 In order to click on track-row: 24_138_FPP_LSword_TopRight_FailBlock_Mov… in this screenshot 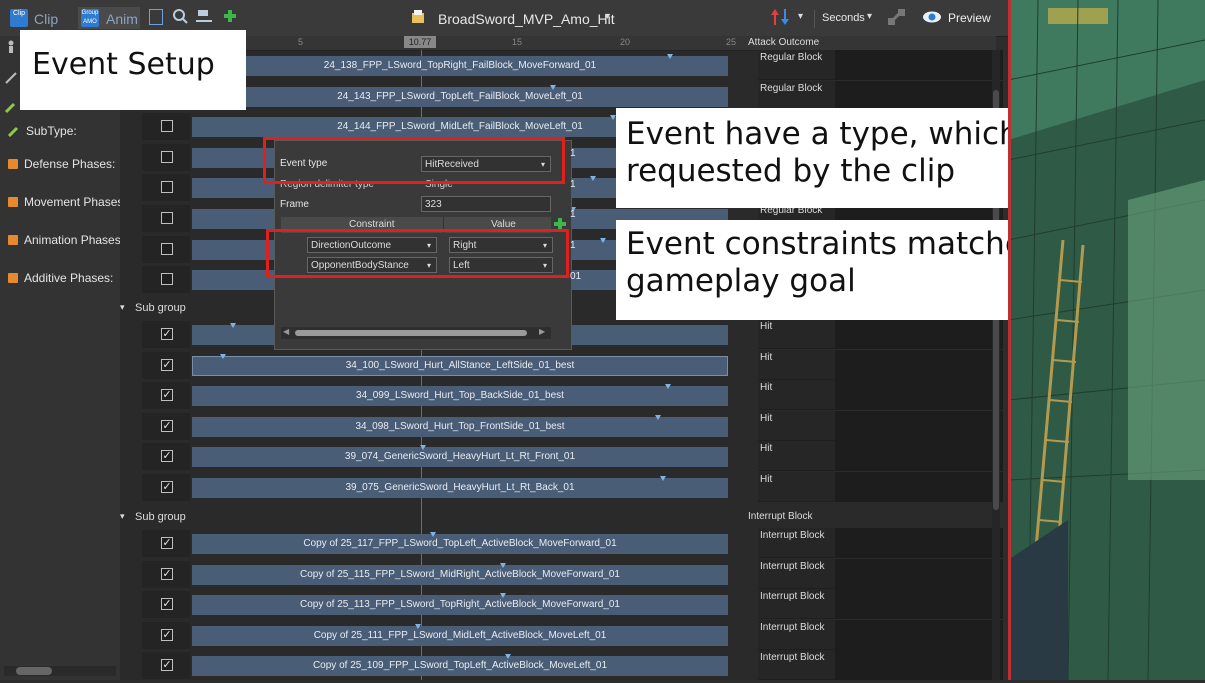, I will do `click(566, 65)`.